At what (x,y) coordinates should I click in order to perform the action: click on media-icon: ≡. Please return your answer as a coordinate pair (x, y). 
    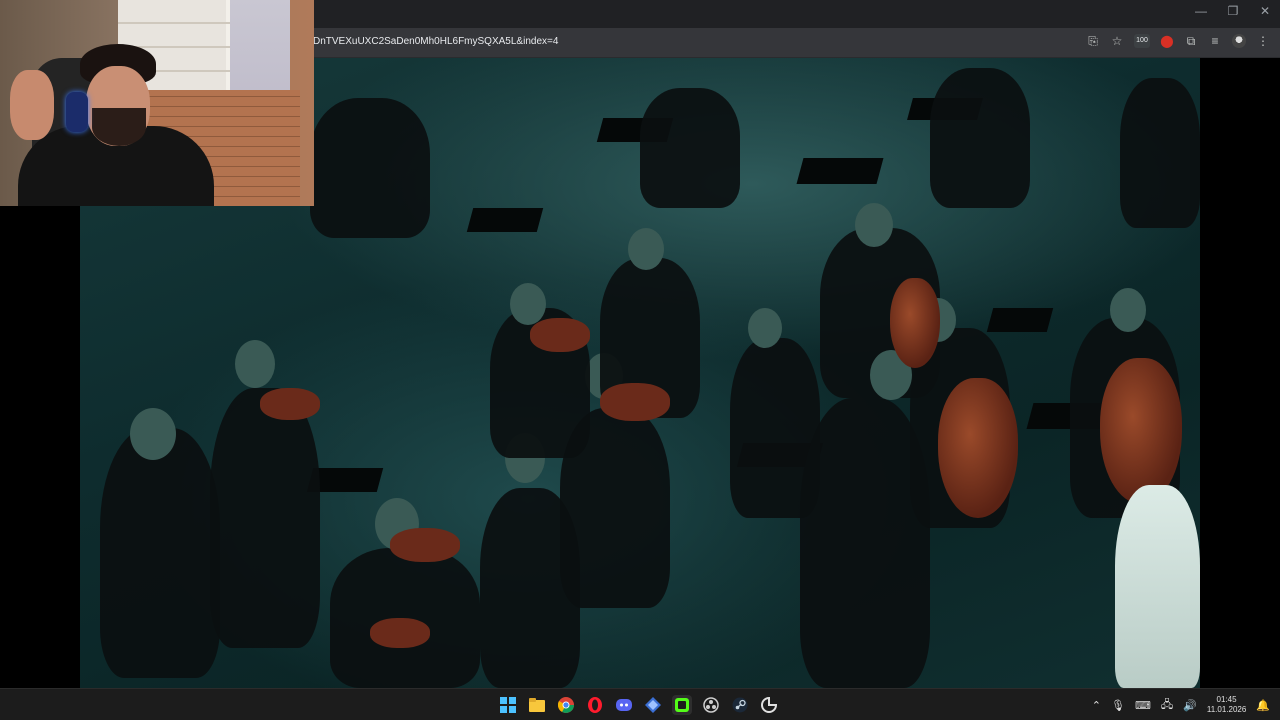
    Looking at the image, I should click on (1215, 41).